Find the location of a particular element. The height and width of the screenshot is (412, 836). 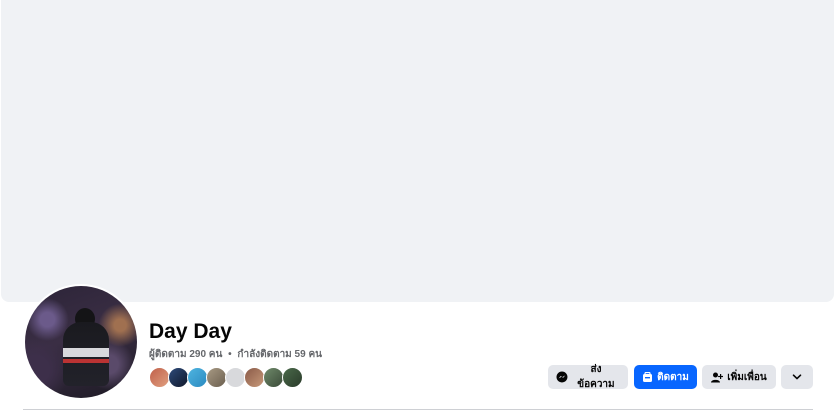

profile-picture-frame is located at coordinates (81, 342).